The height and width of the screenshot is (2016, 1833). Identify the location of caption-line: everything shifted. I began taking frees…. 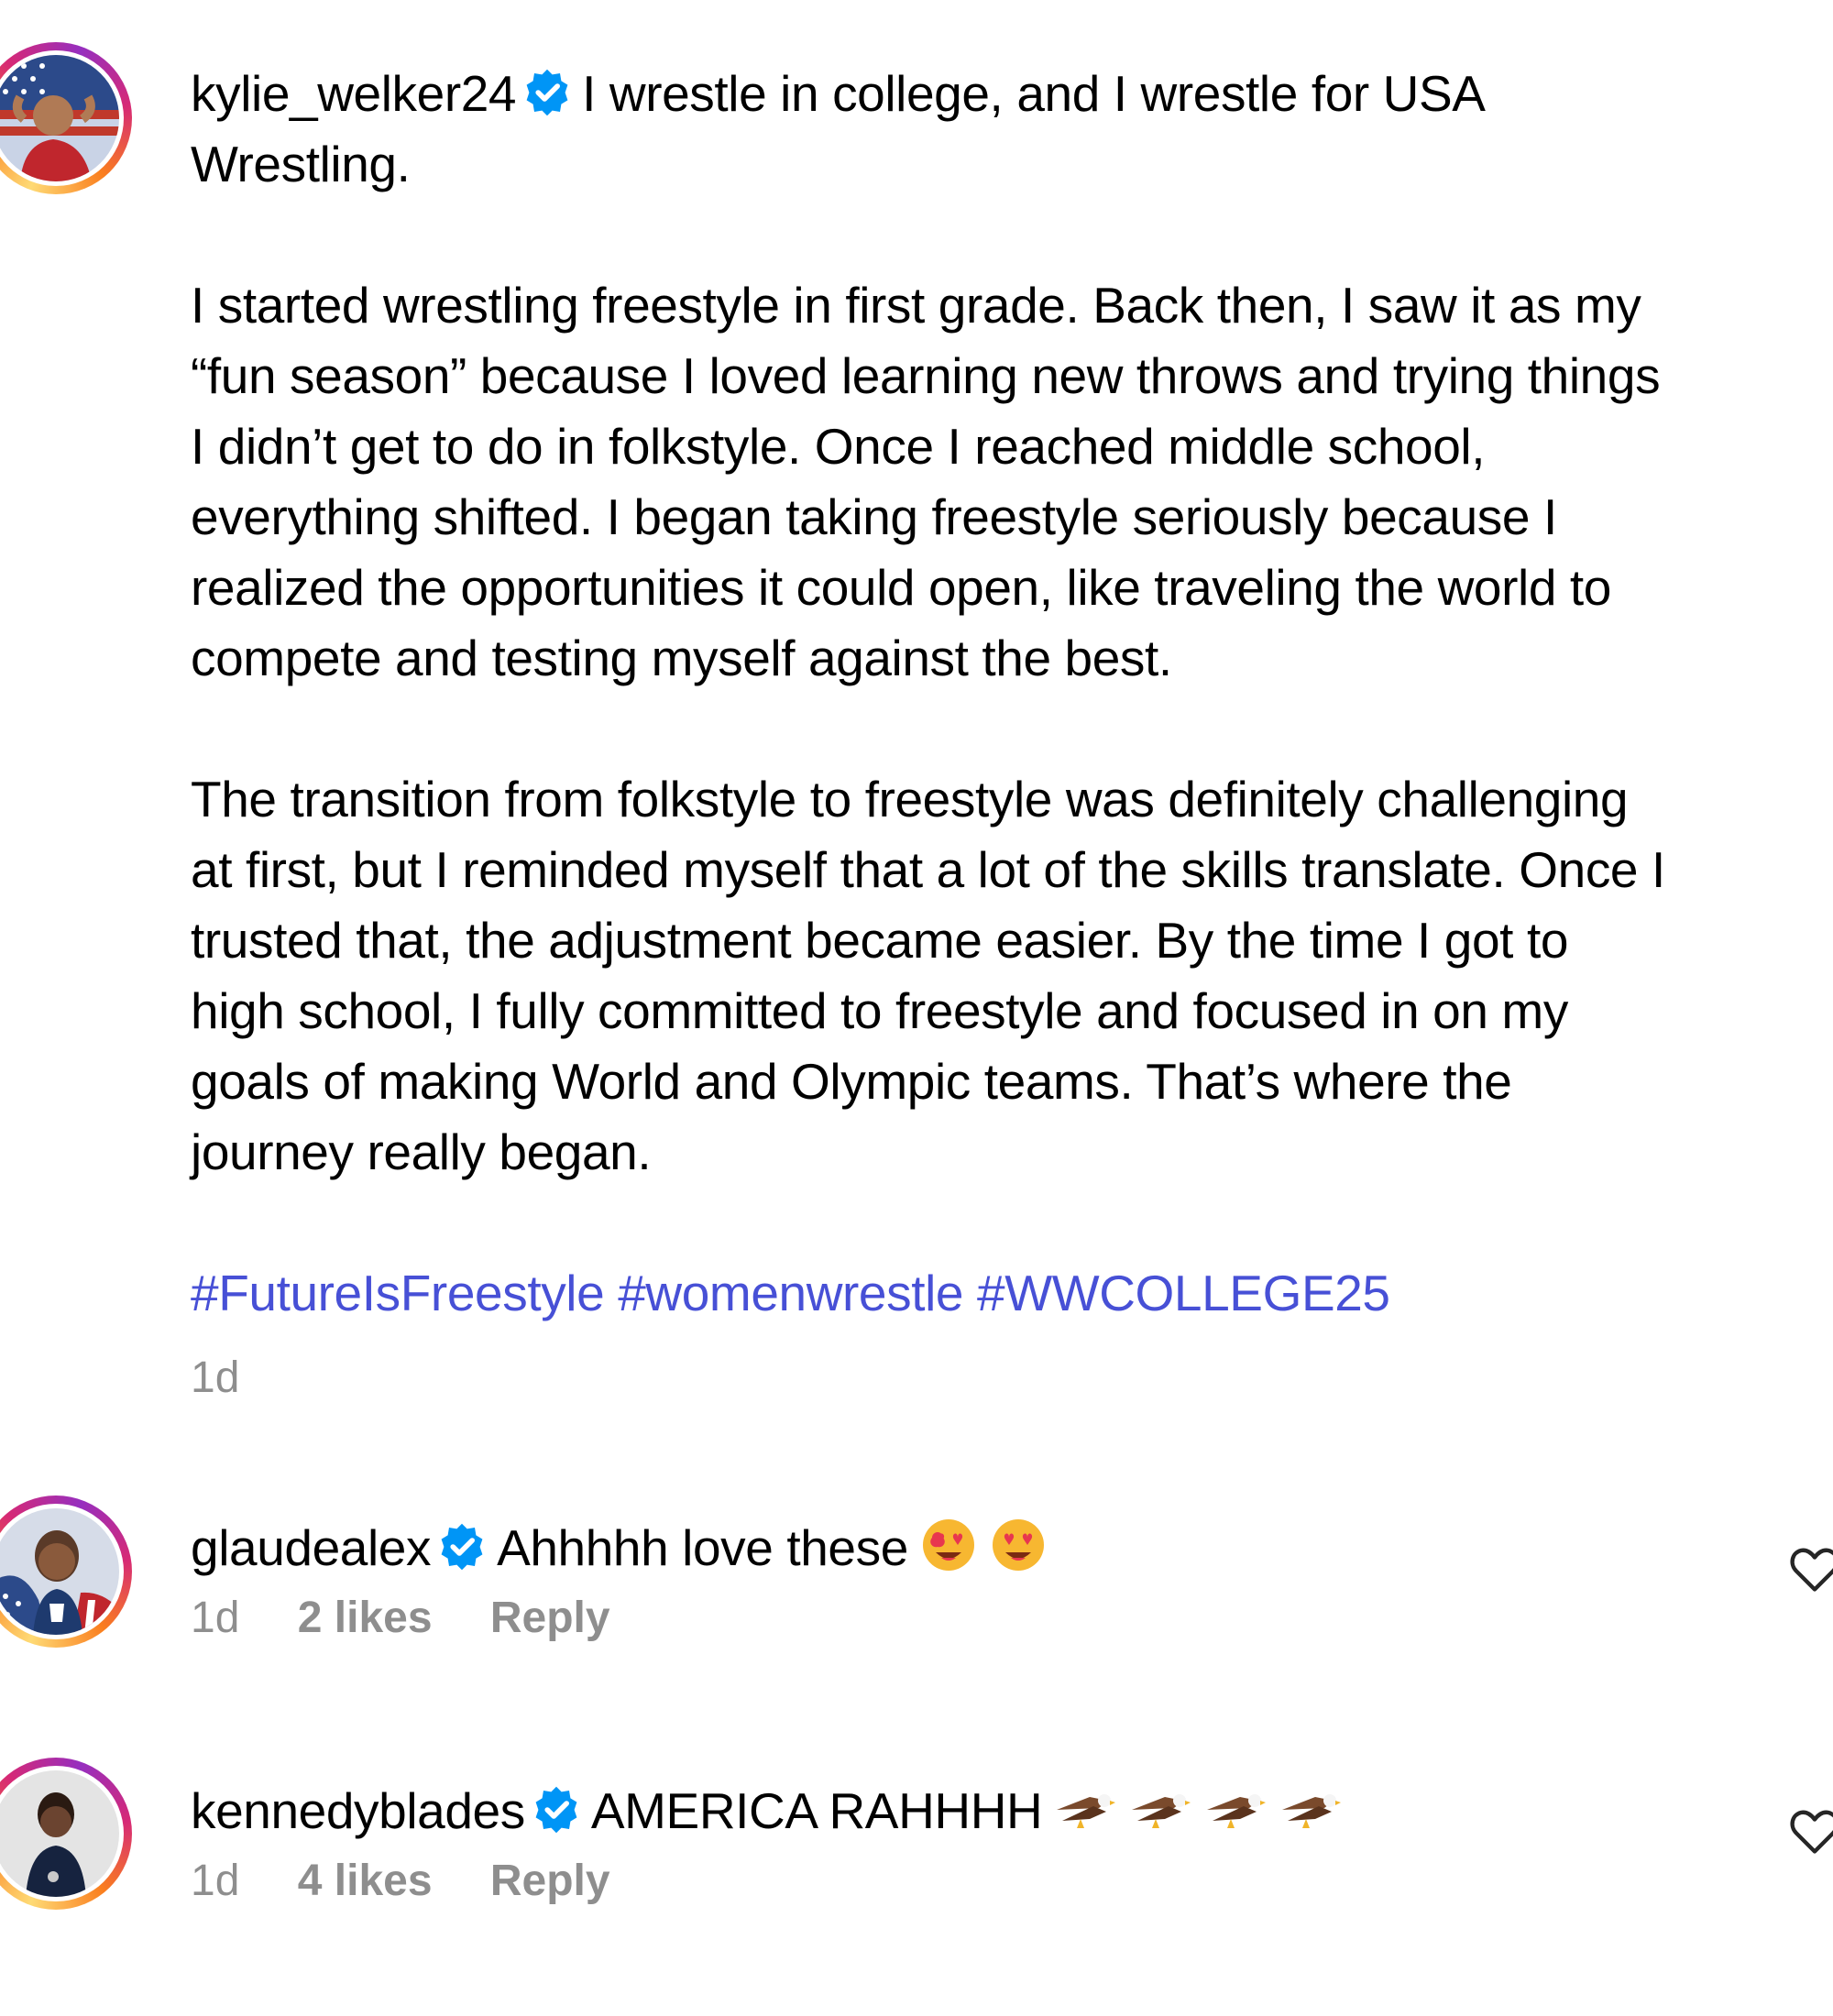
(874, 516).